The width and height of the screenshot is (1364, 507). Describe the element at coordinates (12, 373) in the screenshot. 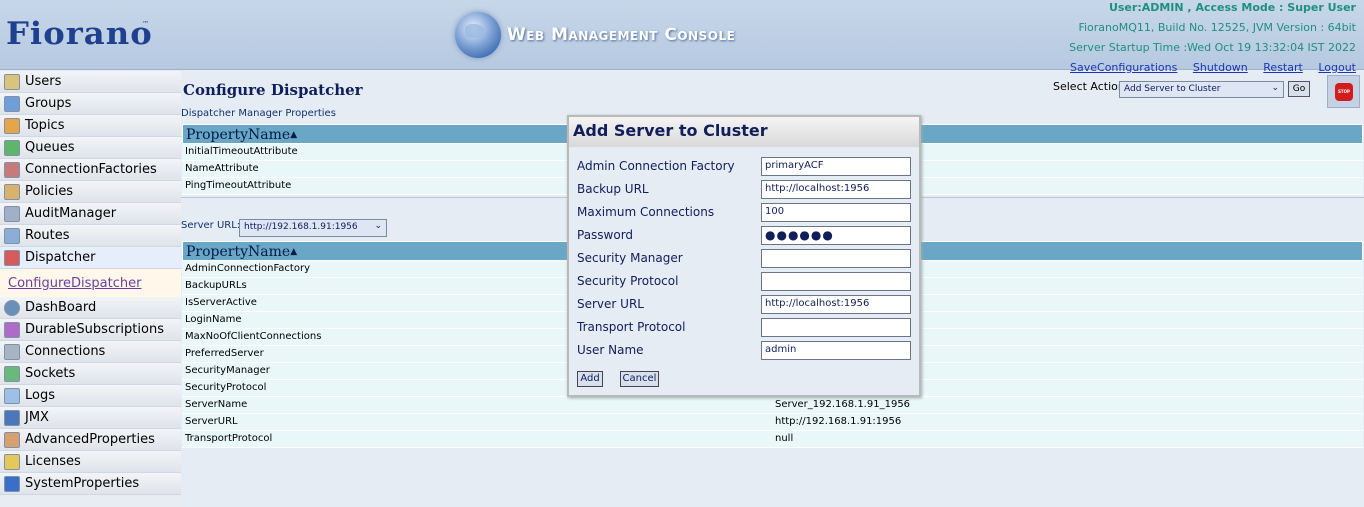

I see `sockets-icon` at that location.